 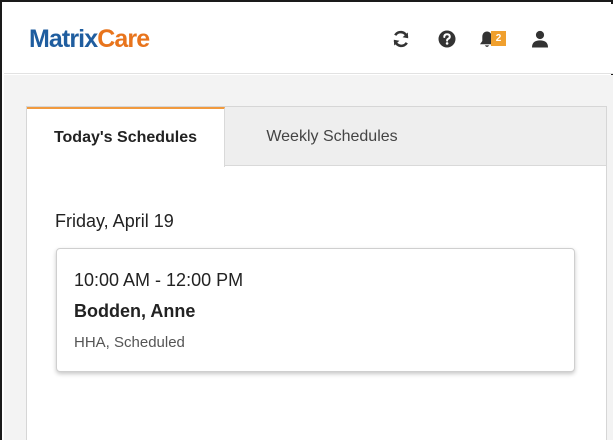 I want to click on schedule-time: 10:00 AM - 12:00 PM, so click(x=159, y=280).